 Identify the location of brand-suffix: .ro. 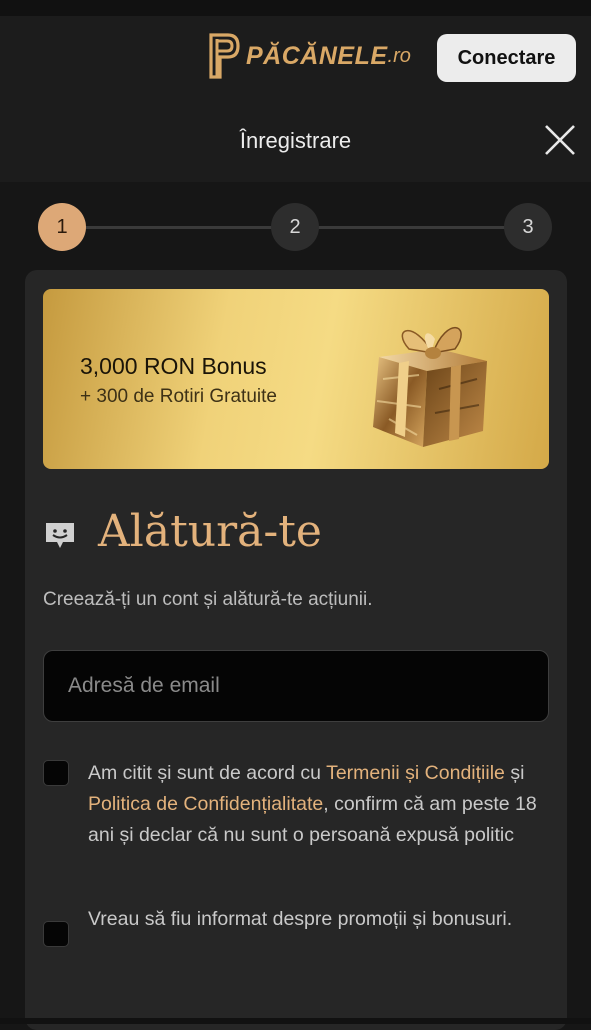
(399, 55).